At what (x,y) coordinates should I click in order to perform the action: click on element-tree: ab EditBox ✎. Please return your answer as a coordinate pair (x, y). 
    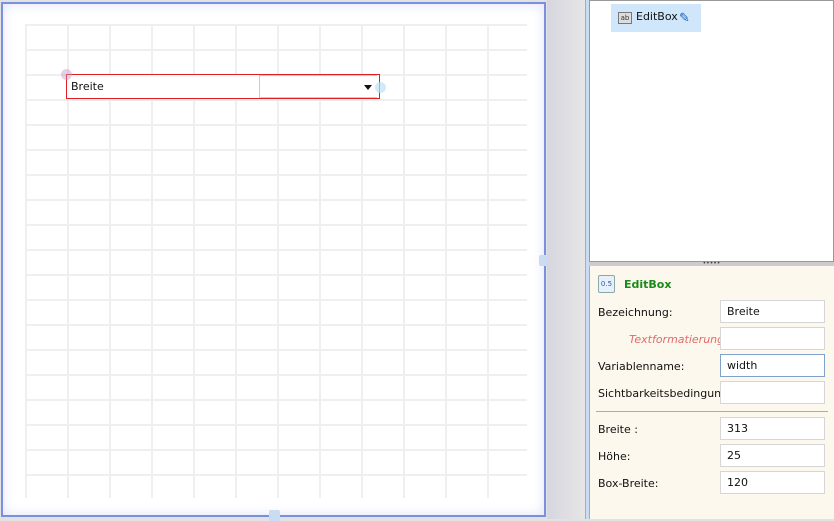
    Looking at the image, I should click on (711, 131).